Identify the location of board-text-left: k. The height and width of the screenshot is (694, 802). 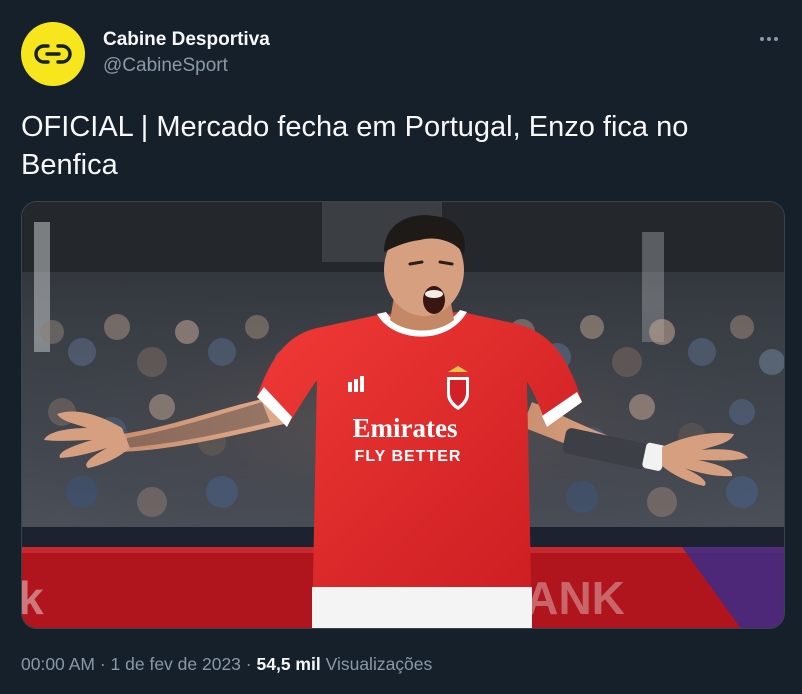
(33, 598).